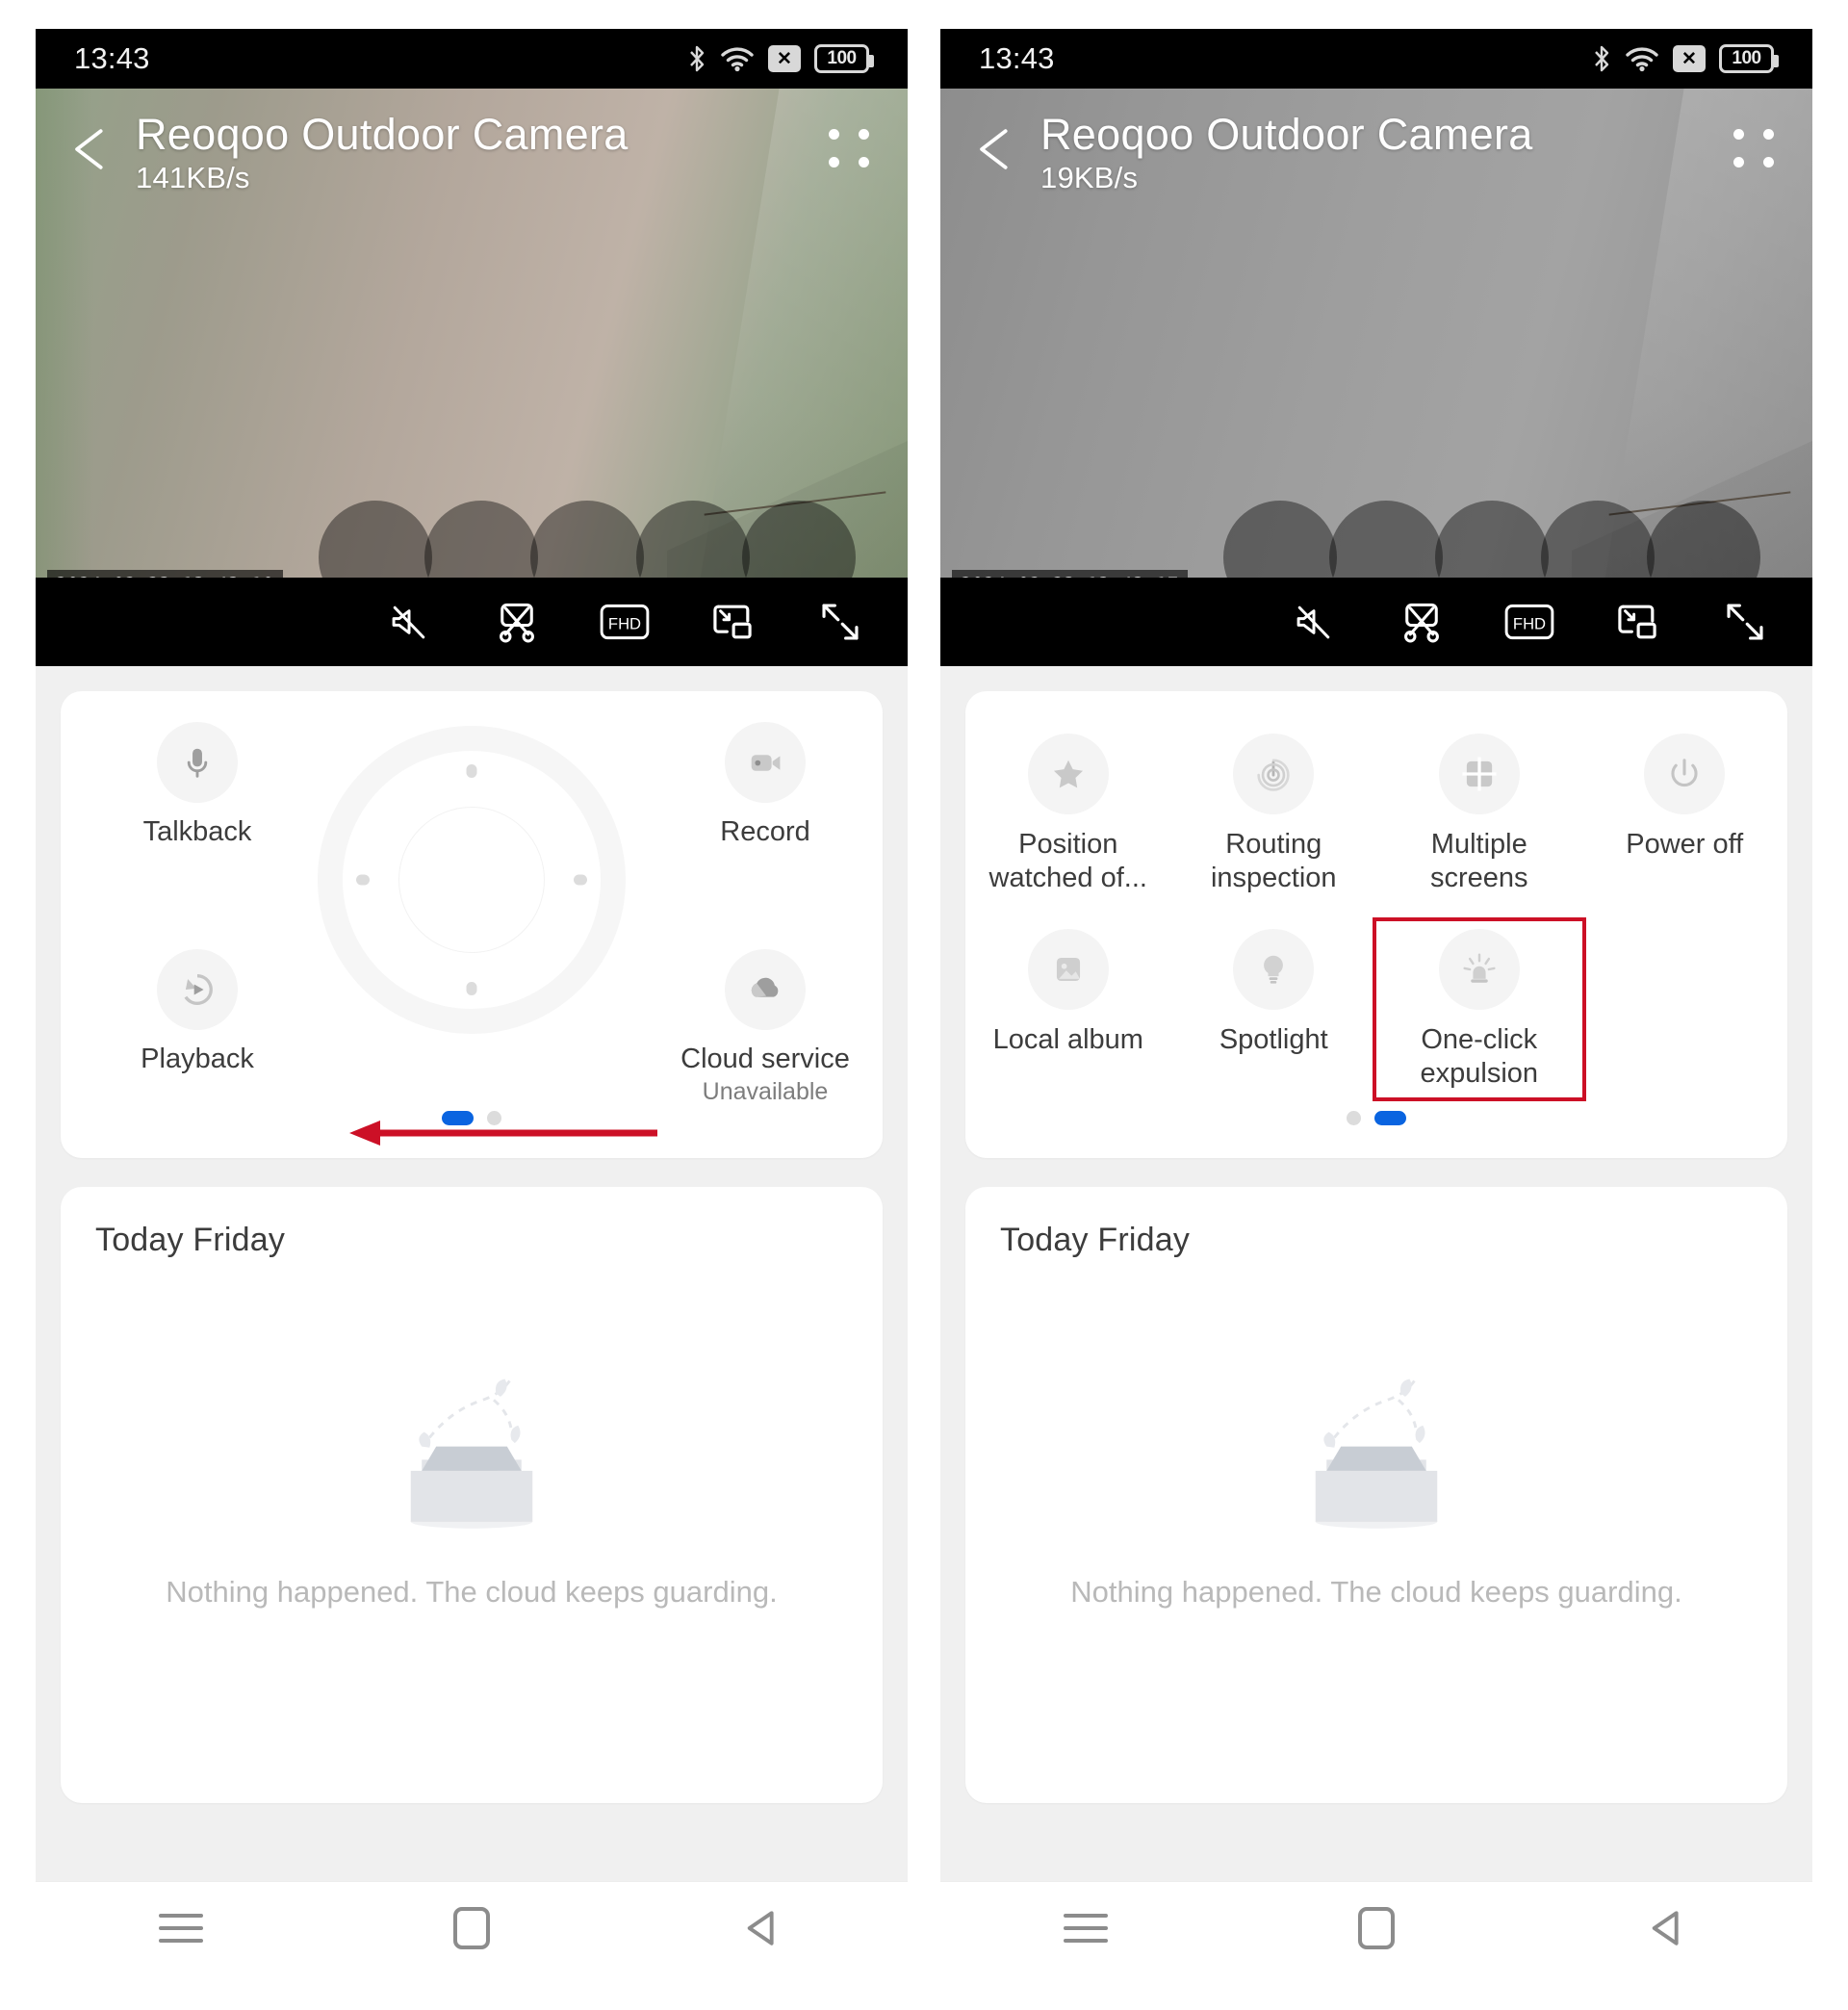  What do you see at coordinates (197, 831) in the screenshot?
I see `control-label: Talkback` at bounding box center [197, 831].